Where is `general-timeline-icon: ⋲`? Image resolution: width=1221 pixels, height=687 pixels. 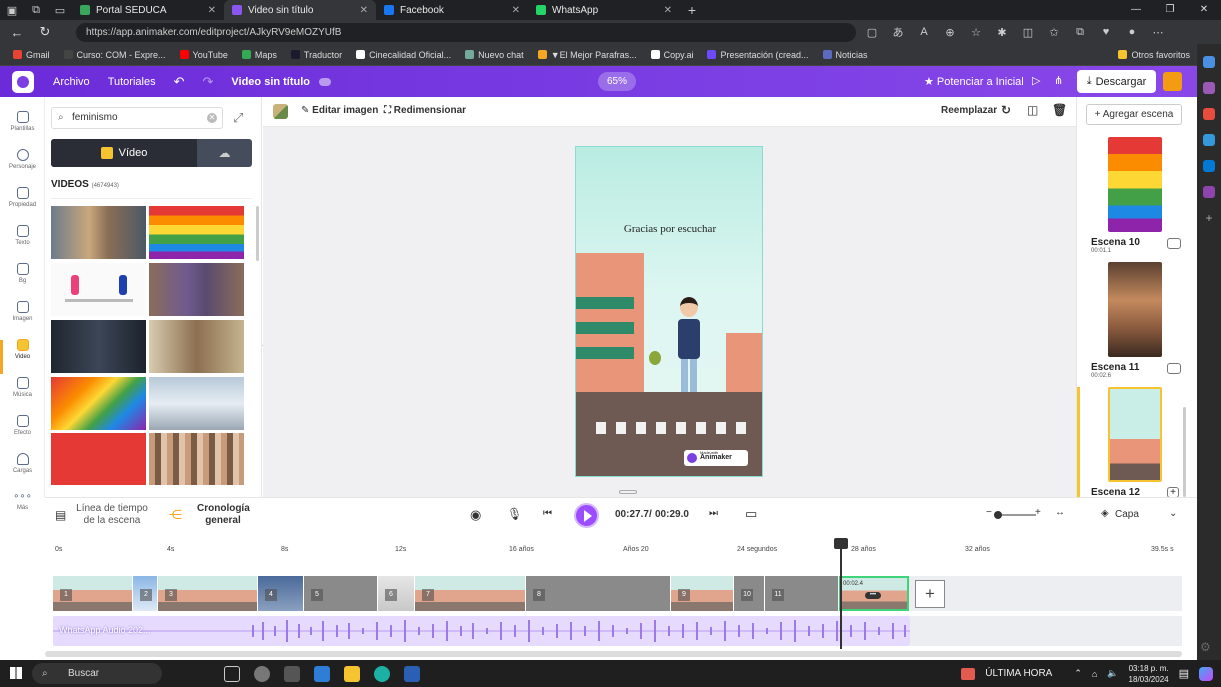
general-timeline-icon: ⋲ is located at coordinates (175, 515).